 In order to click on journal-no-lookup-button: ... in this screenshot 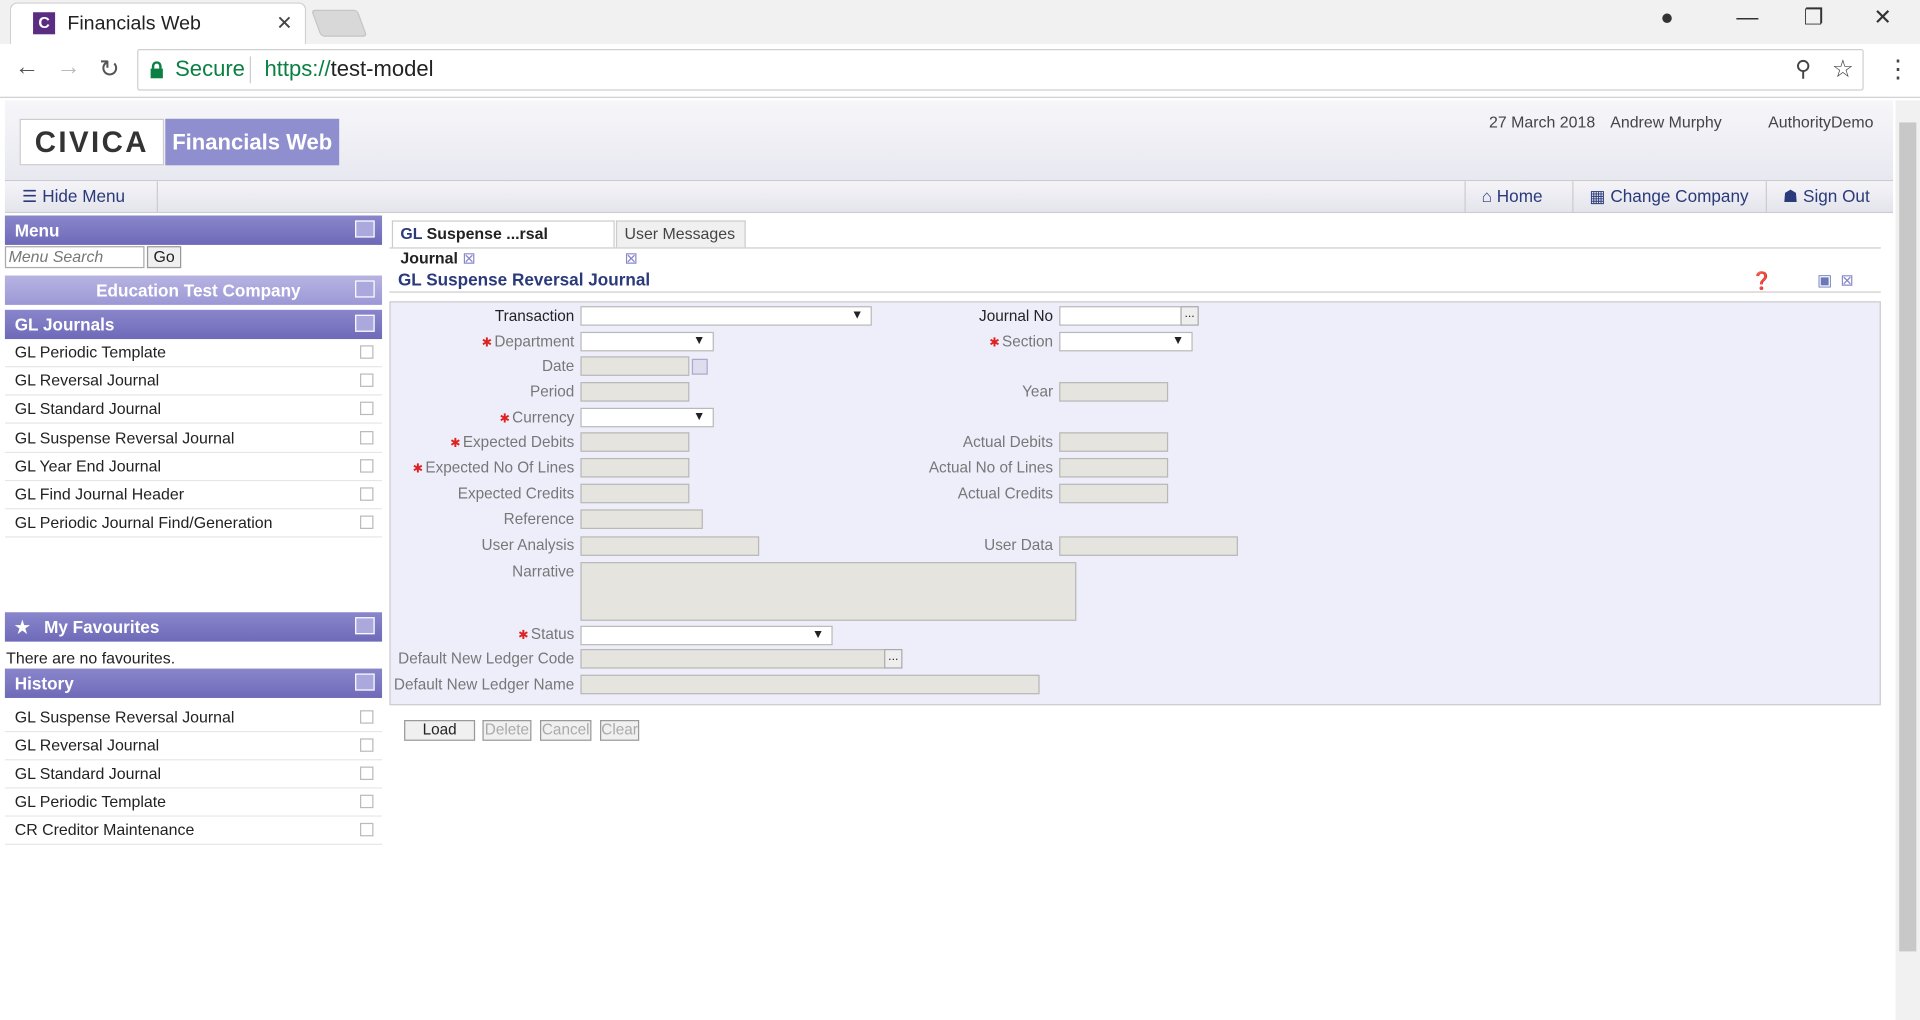, I will do `click(1189, 316)`.